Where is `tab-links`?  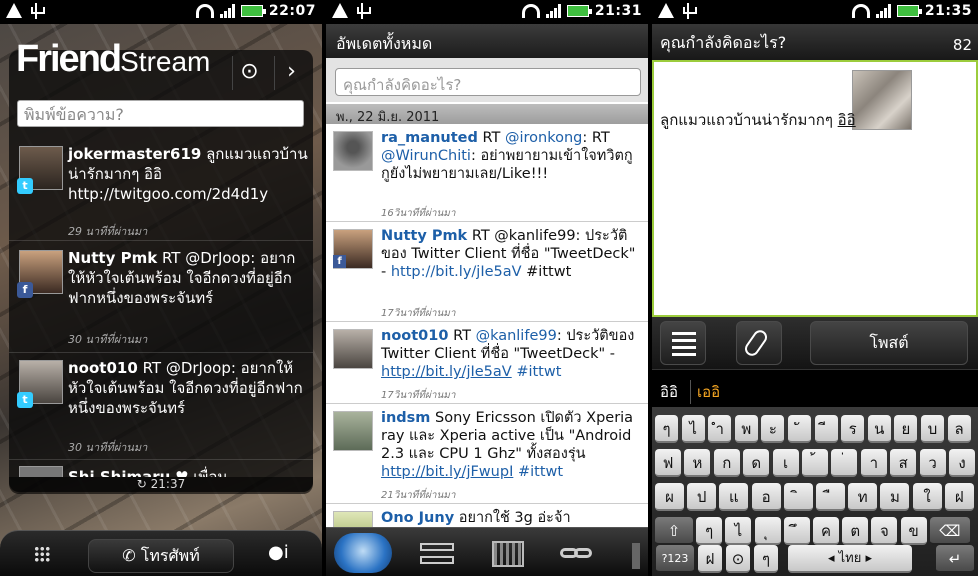 tab-links is located at coordinates (577, 553).